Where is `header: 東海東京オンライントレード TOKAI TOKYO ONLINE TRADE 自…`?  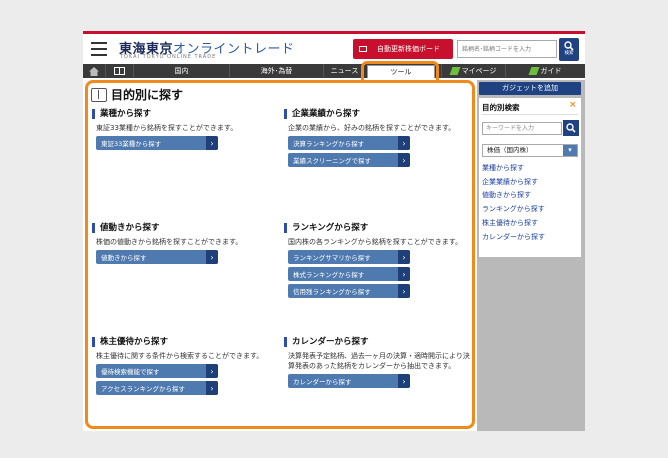 header: 東海東京オンライントレード TOKAI TOKYO ONLINE TRADE 自… is located at coordinates (334, 49).